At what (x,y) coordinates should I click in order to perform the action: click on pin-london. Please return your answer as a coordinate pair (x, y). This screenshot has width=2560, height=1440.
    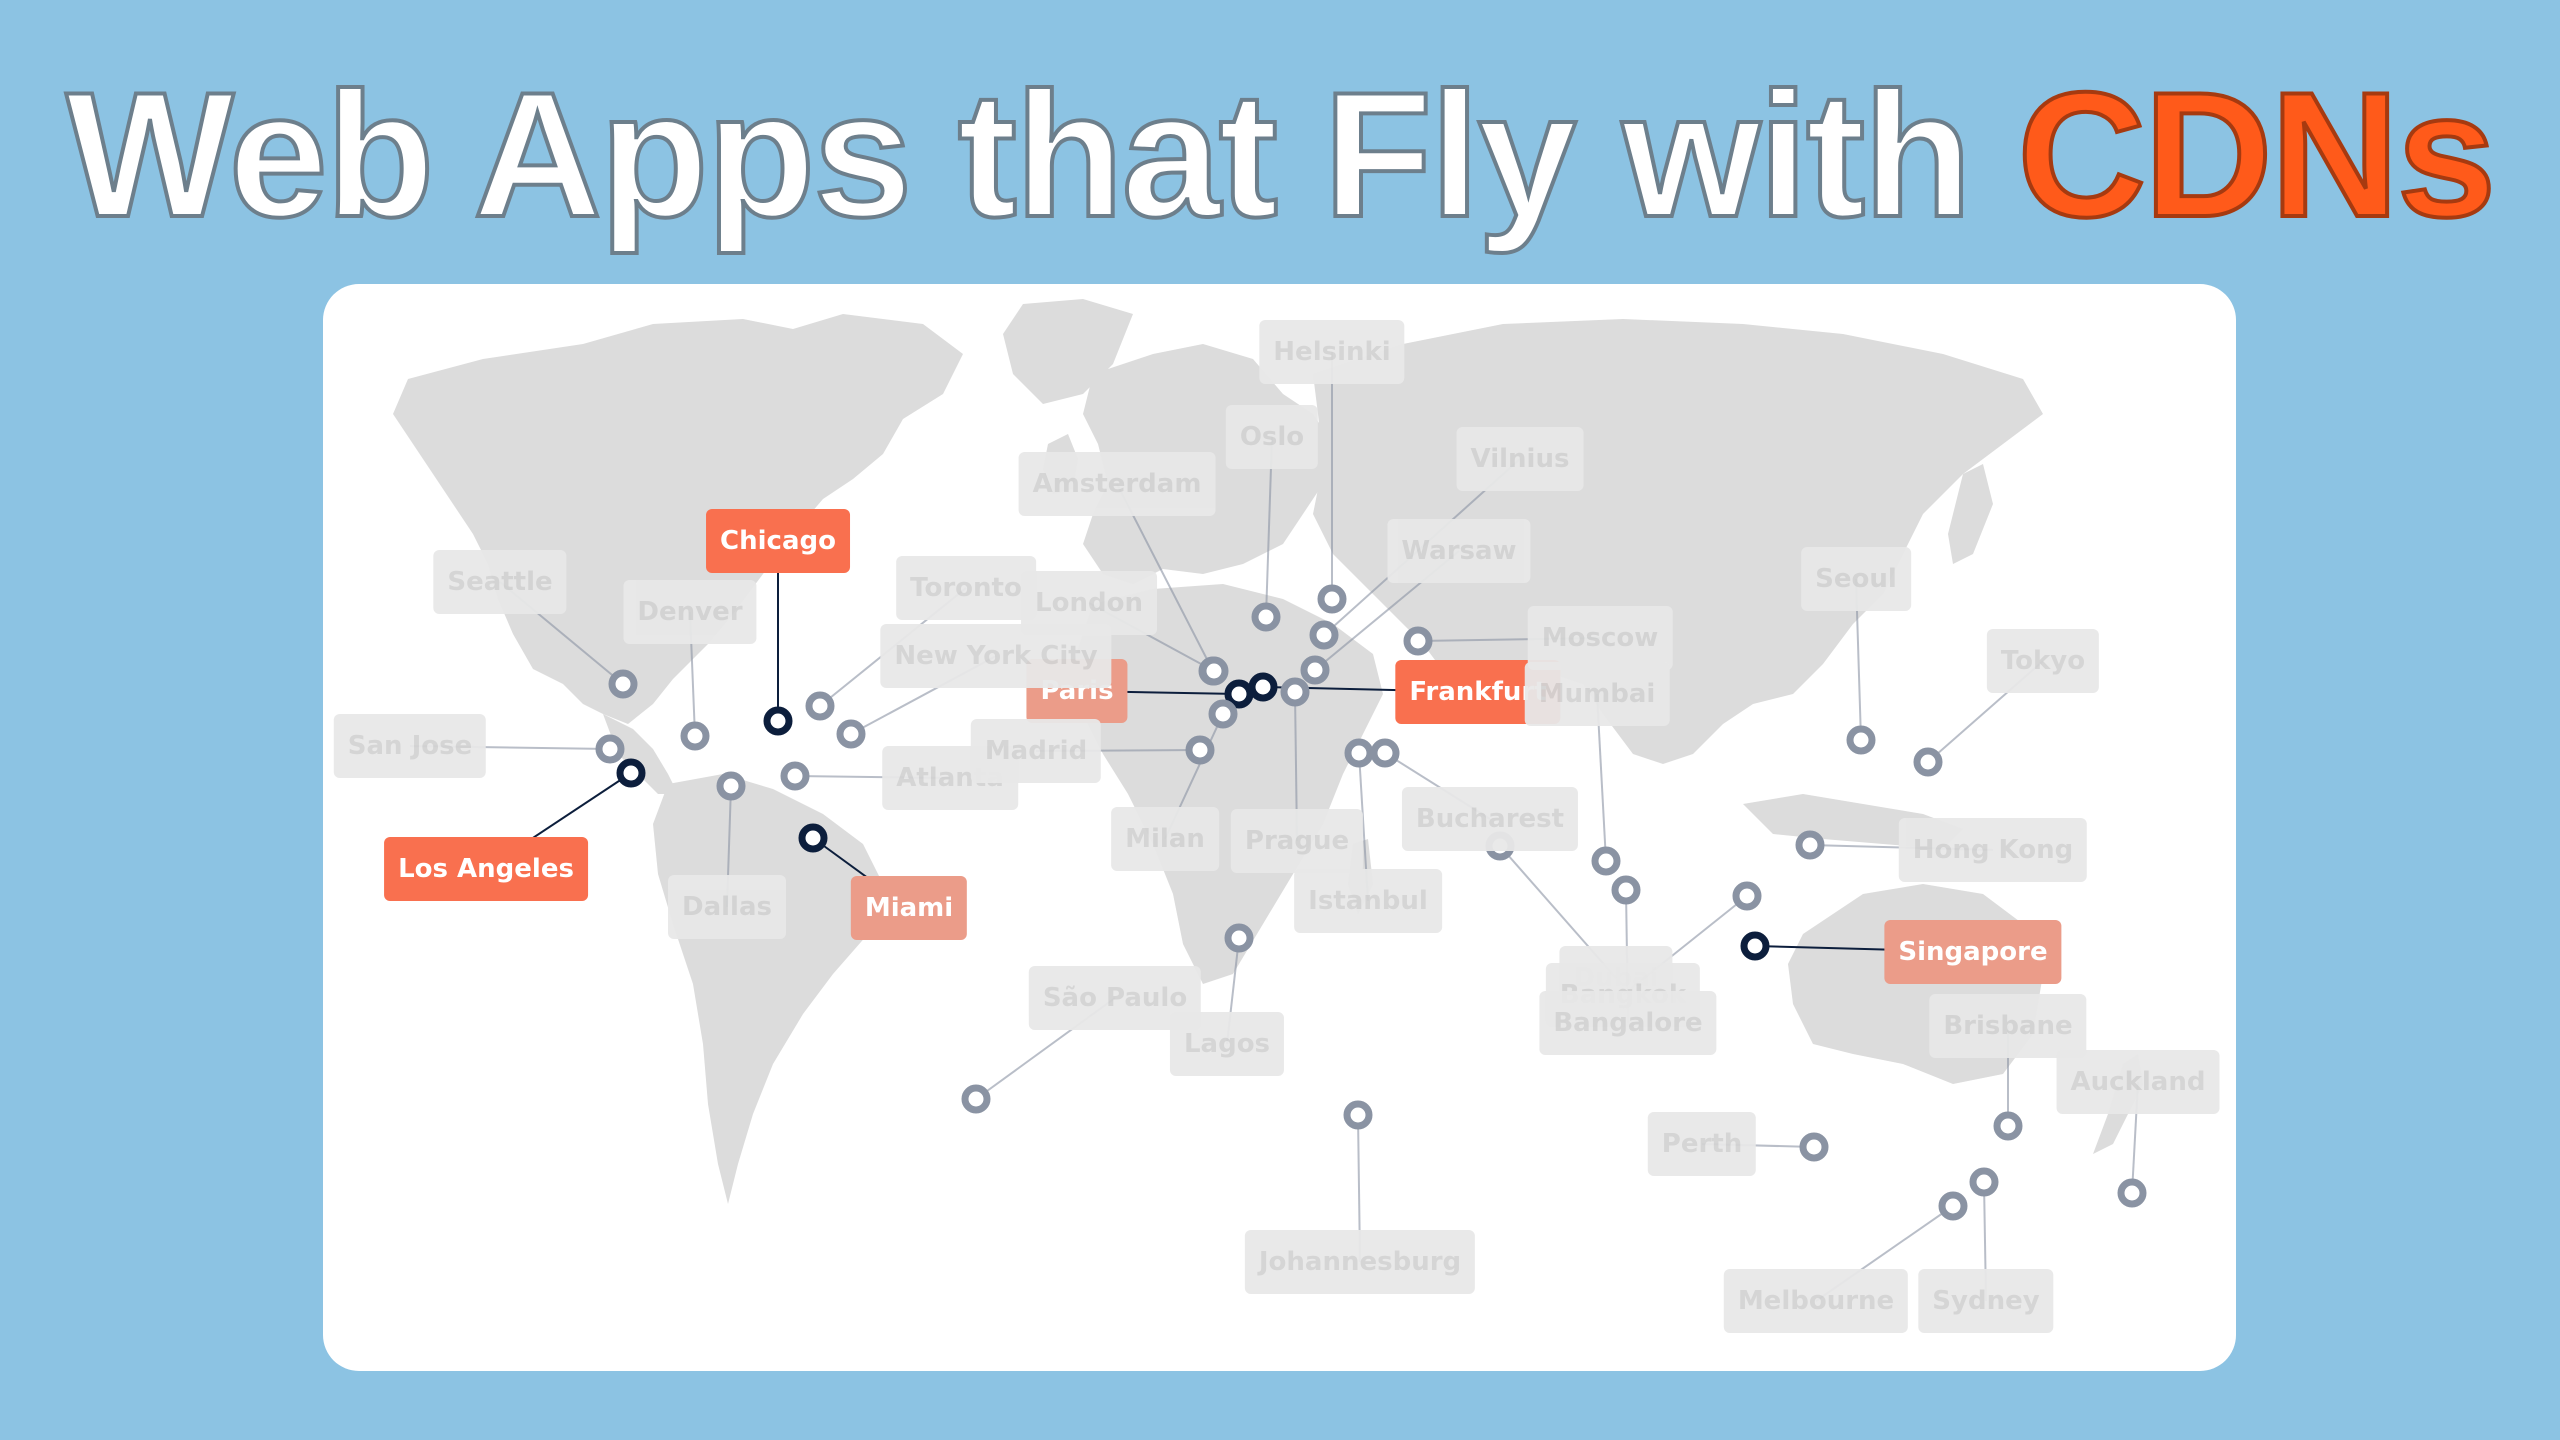
    Looking at the image, I should click on (1214, 671).